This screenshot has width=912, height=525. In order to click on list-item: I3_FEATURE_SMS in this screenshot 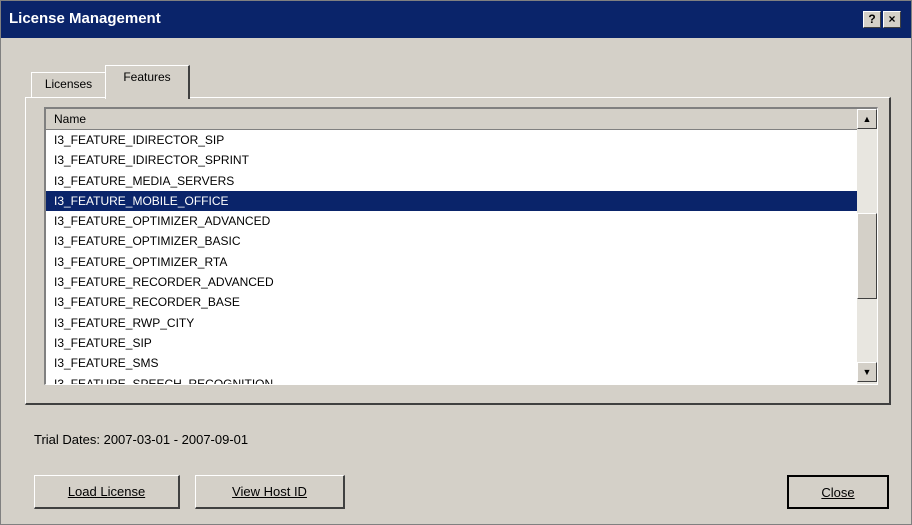, I will do `click(452, 363)`.